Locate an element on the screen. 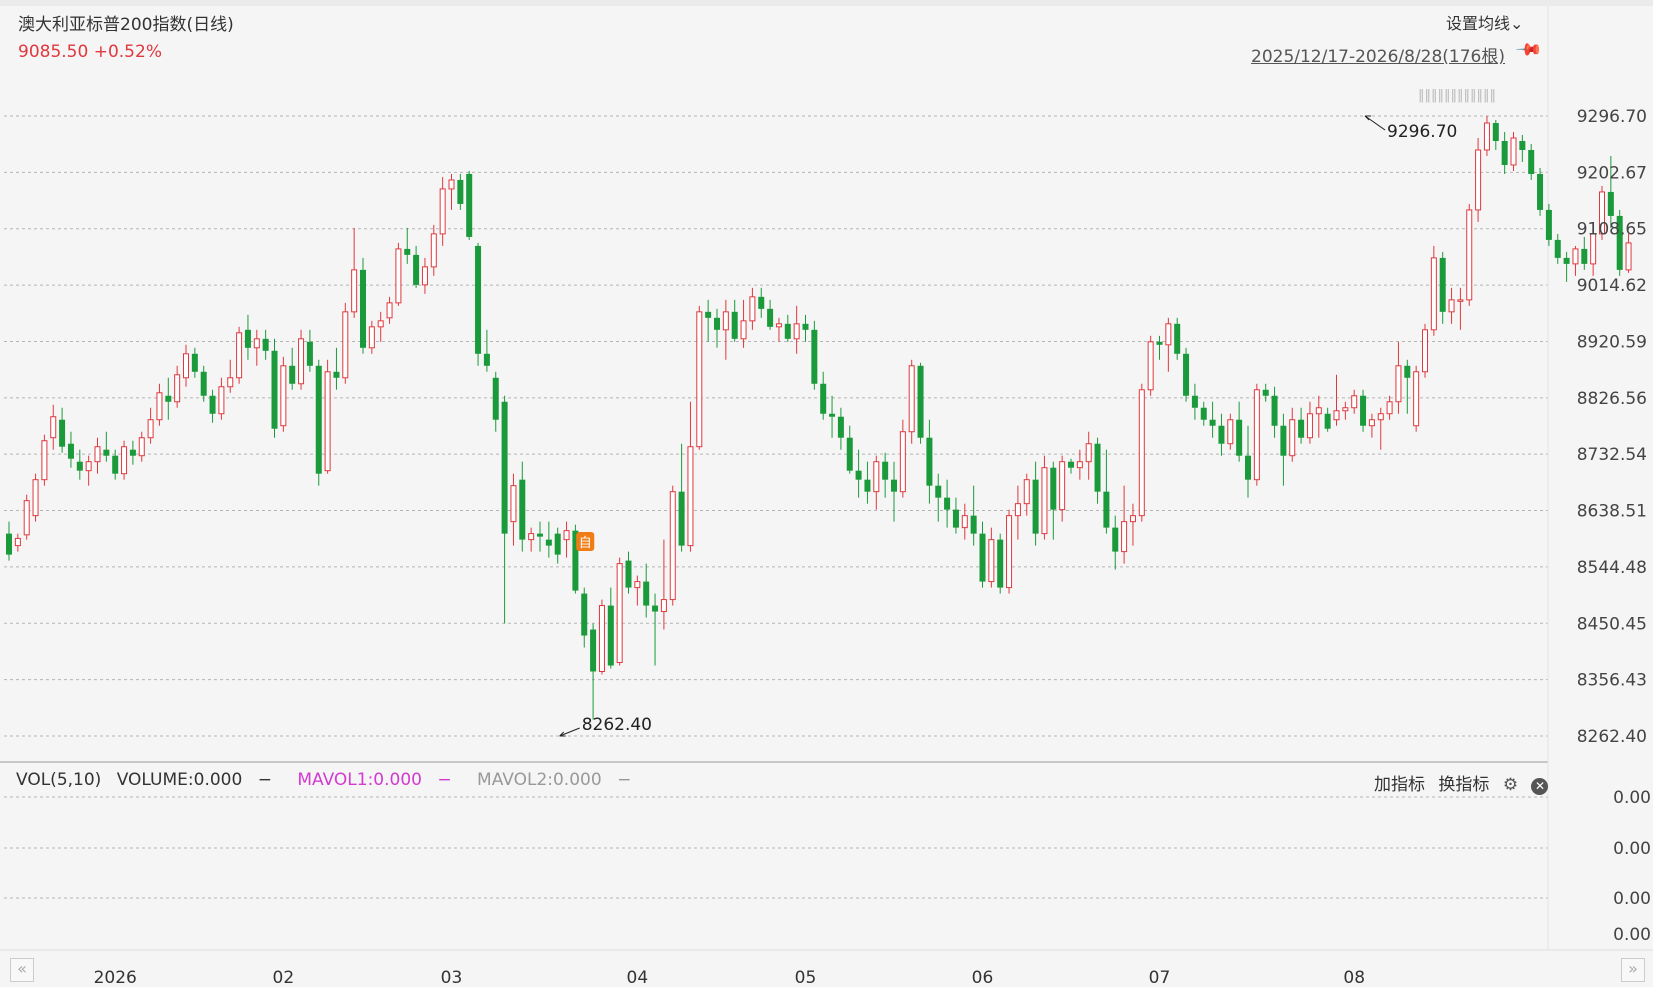 The image size is (1653, 987). y-tick-label: 8262.40 is located at coordinates (1612, 737).